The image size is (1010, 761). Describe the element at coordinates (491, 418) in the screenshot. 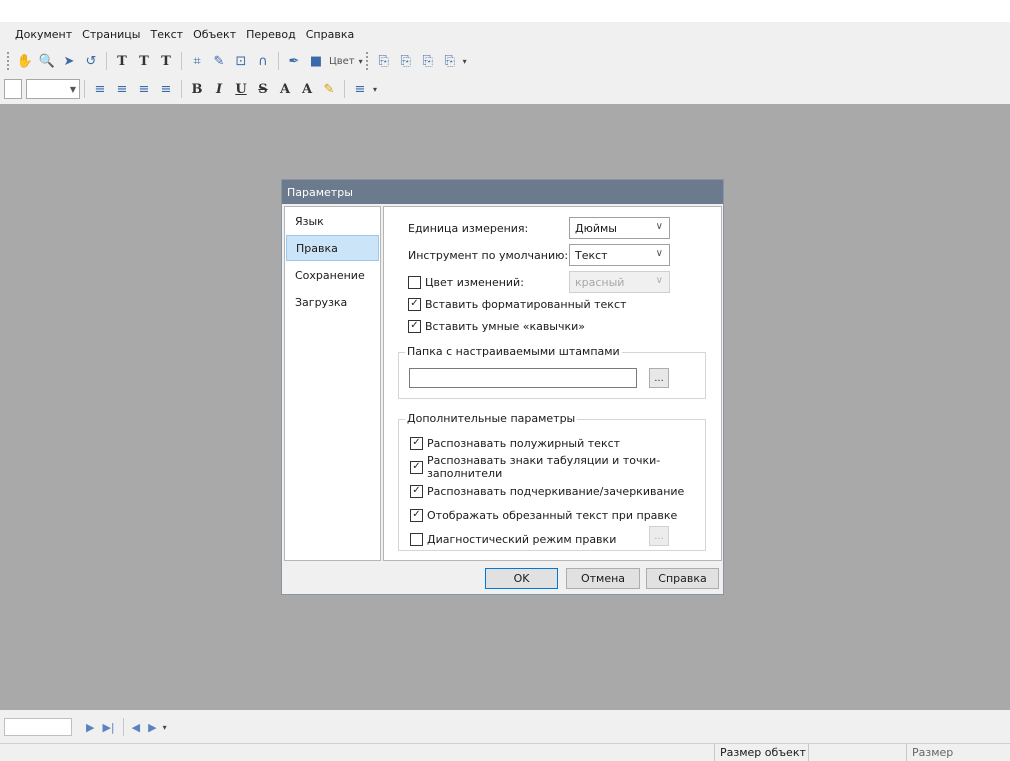

I see `advanced-options-group-label: Дополнительные параметры` at that location.